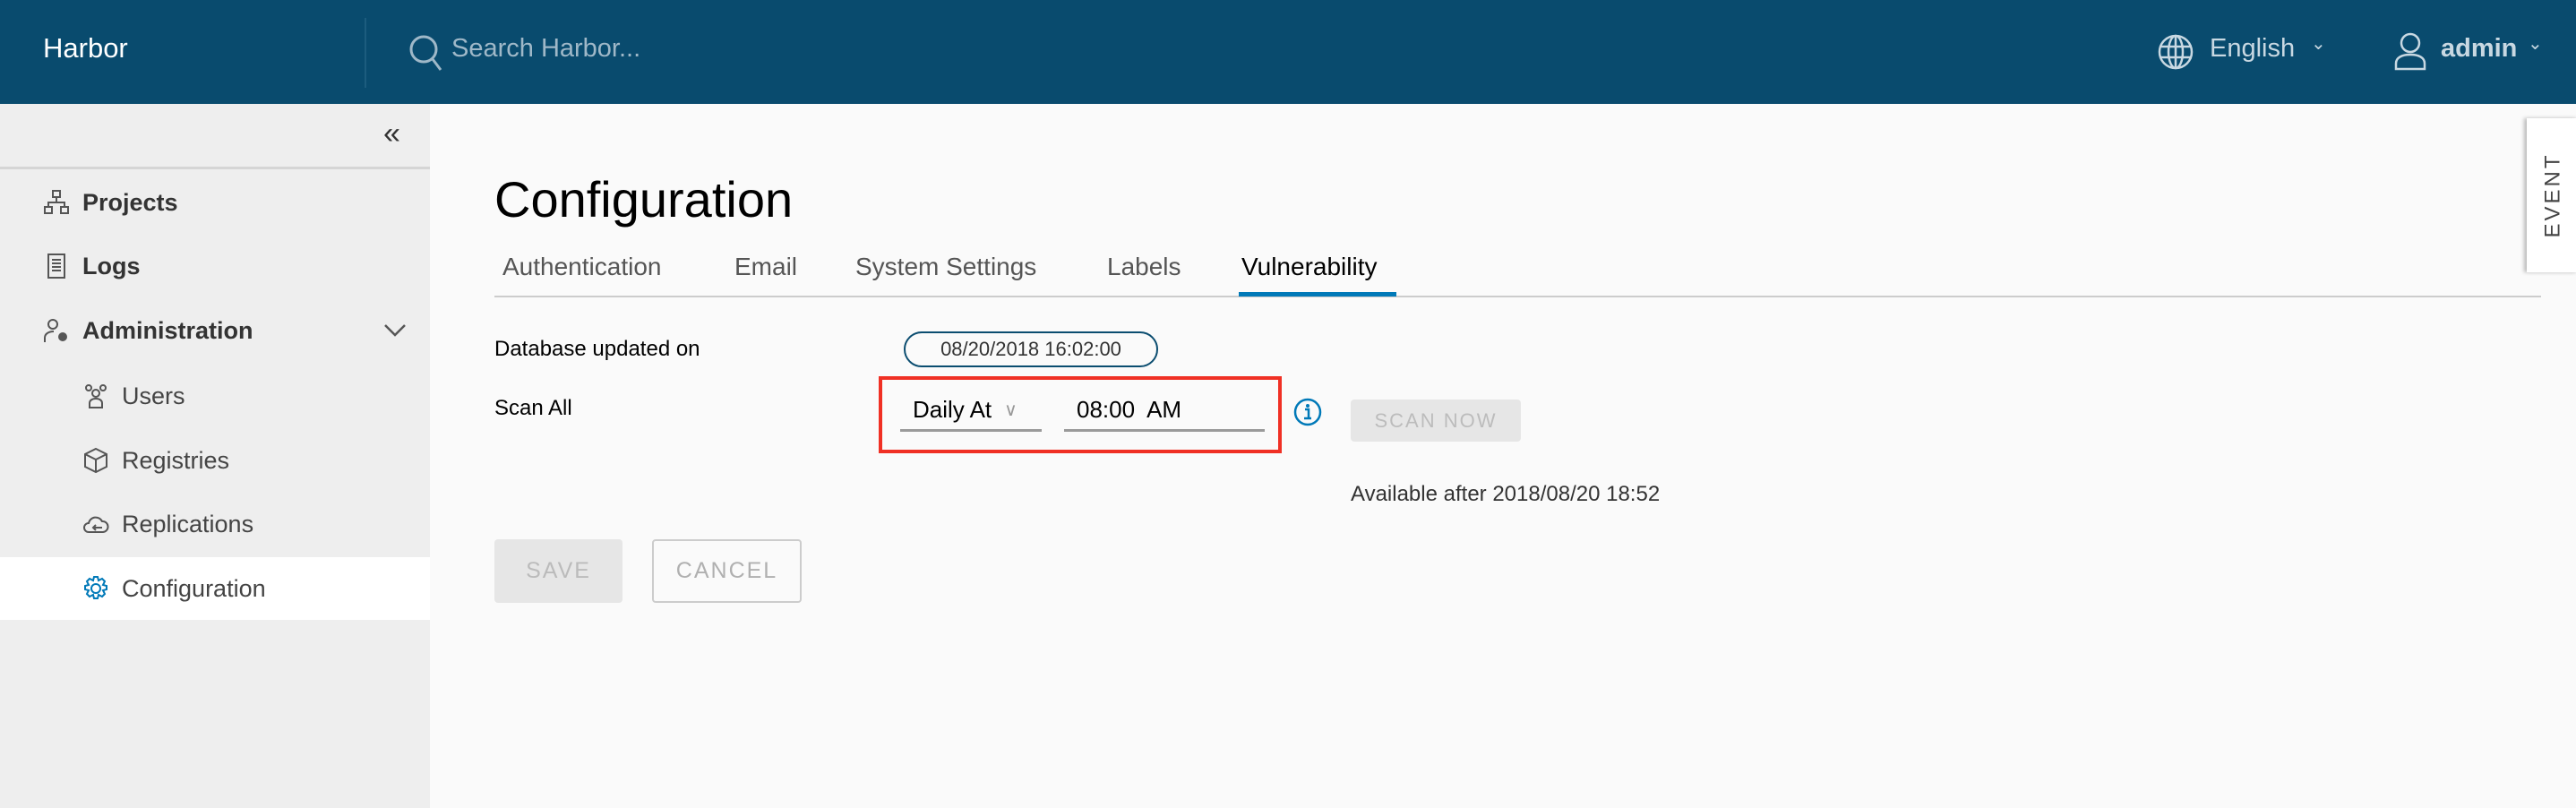  Describe the element at coordinates (597, 349) in the screenshot. I see `database-updated-label: Database updated on` at that location.